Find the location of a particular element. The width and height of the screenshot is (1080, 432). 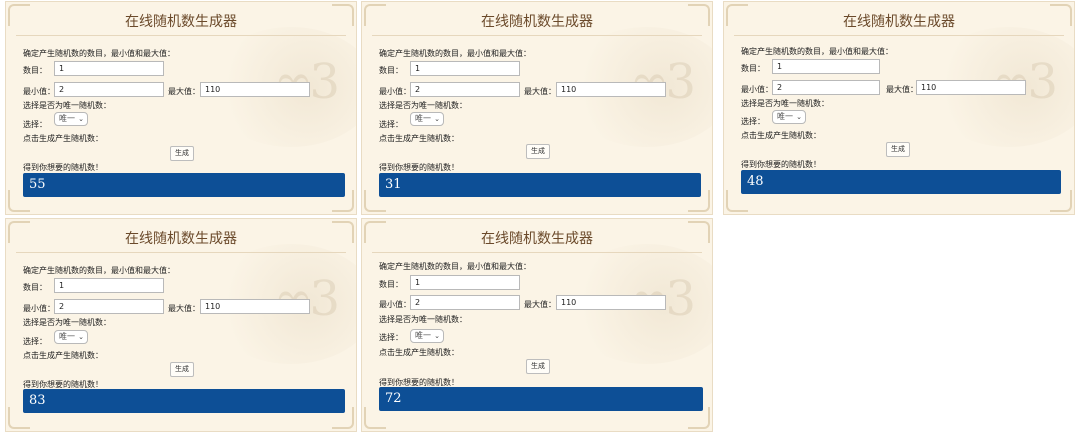

result-box: 83 is located at coordinates (184, 401).